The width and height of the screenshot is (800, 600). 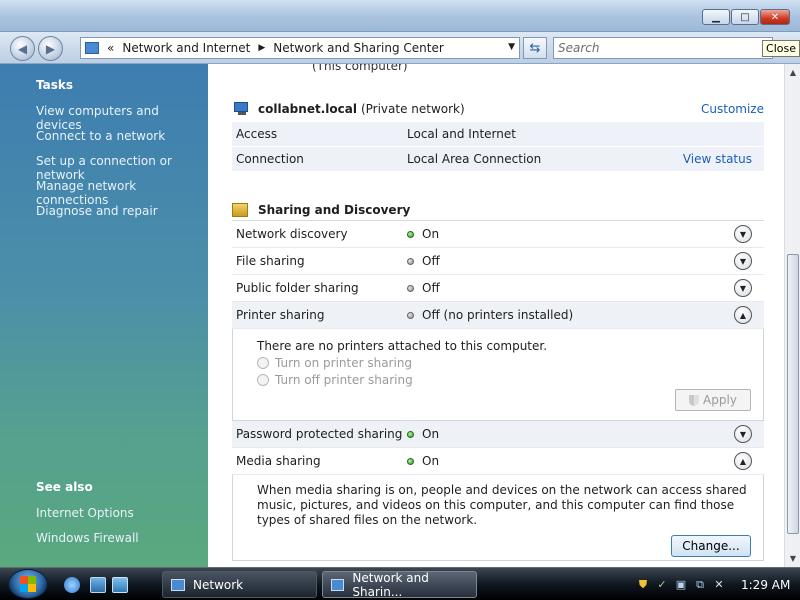 I want to click on turn-on-printer-sharing-label: Turn on printer sharing, so click(x=344, y=363).